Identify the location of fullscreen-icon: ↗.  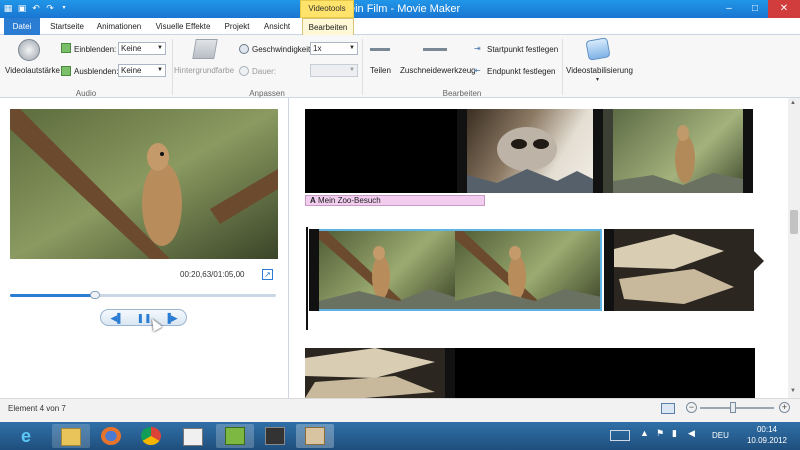
(267, 274).